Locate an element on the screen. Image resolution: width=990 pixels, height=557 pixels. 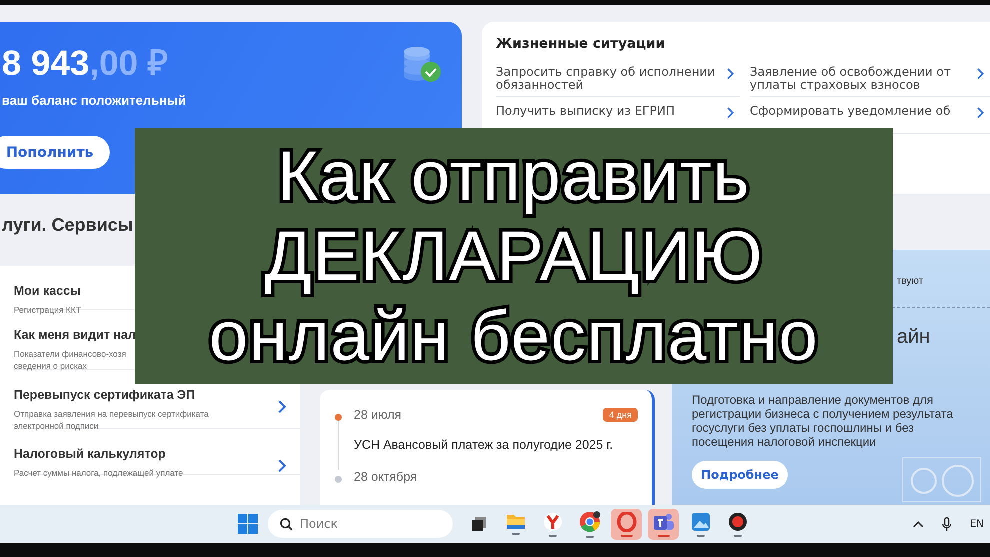
folder-icon is located at coordinates (516, 521).